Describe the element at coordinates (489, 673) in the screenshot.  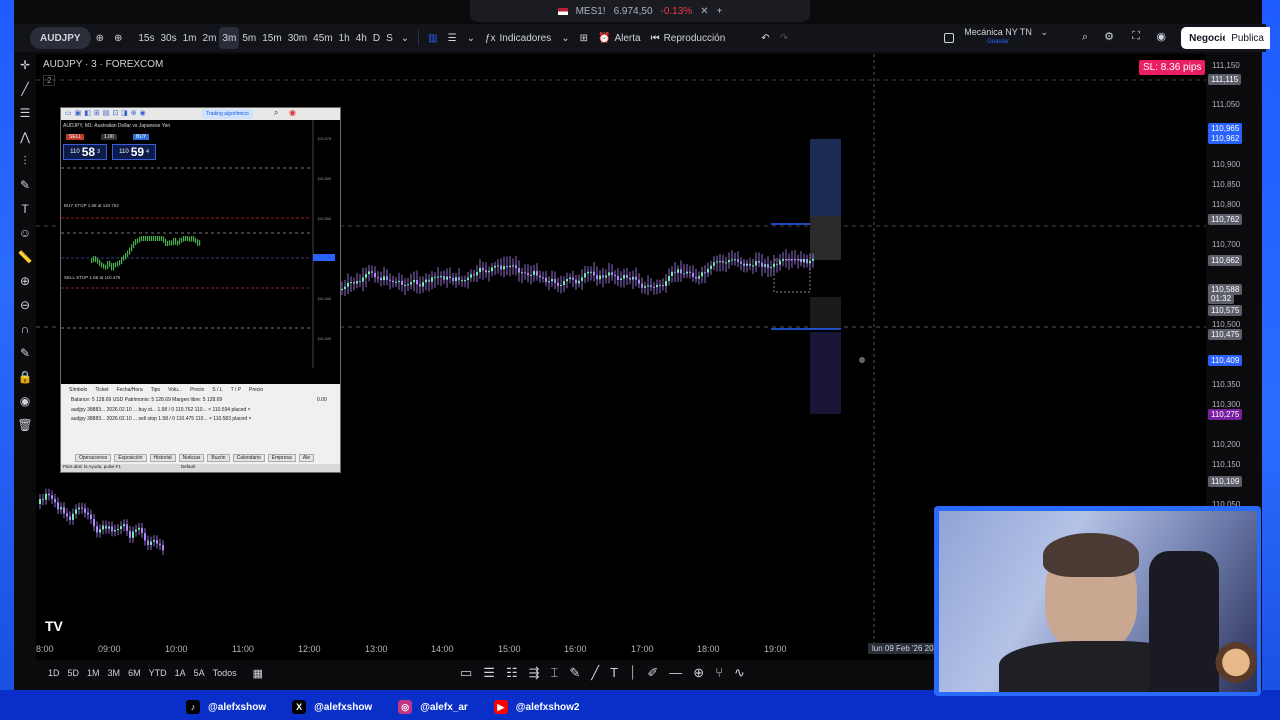
I see `hlines-icon: ☰` at that location.